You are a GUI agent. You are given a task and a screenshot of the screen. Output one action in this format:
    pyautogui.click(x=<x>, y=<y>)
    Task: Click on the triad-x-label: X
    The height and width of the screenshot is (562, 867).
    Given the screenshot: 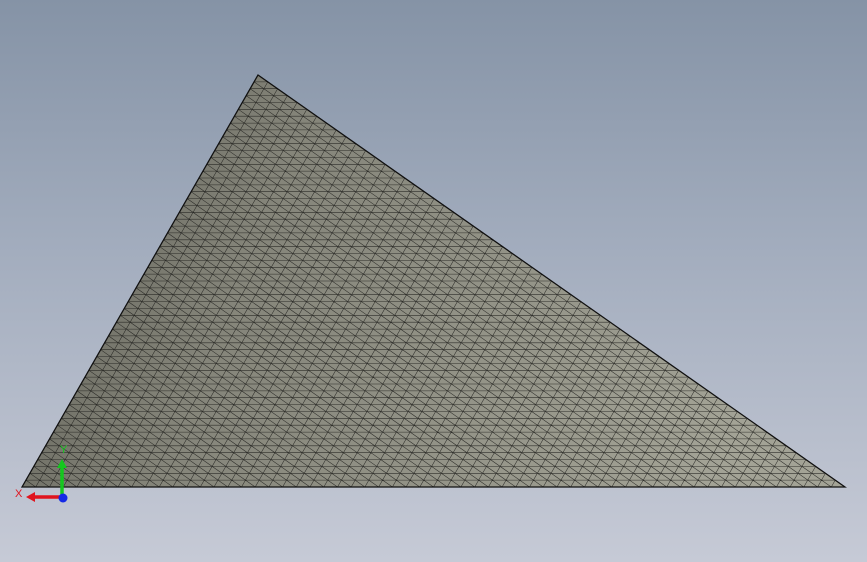 What is the action you would take?
    pyautogui.click(x=19, y=494)
    